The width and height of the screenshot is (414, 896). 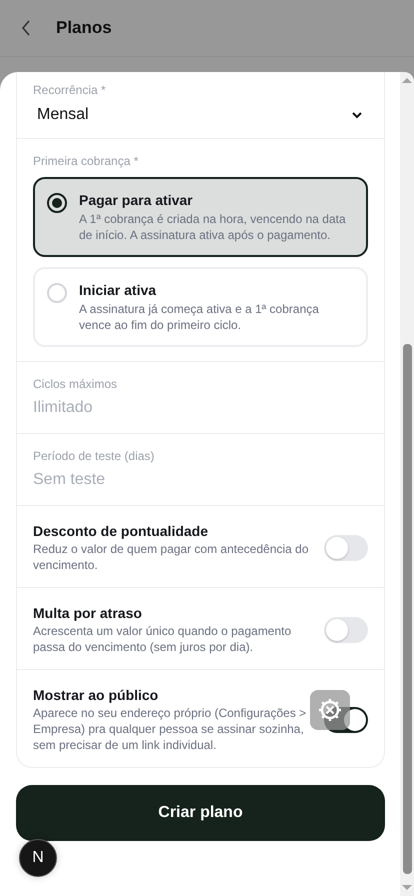 I want to click on setting-description: Reduz o valor de quem pagar com antecedência do vencimento., so click(x=171, y=557).